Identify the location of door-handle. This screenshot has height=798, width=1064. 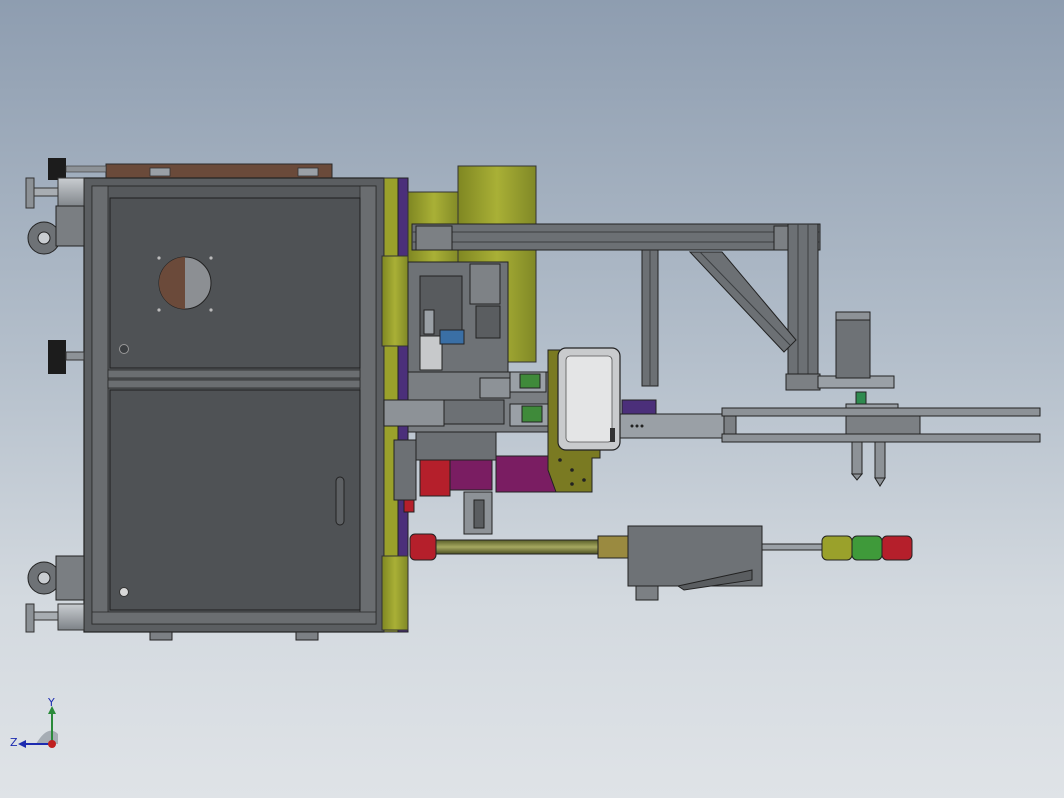
(340, 501).